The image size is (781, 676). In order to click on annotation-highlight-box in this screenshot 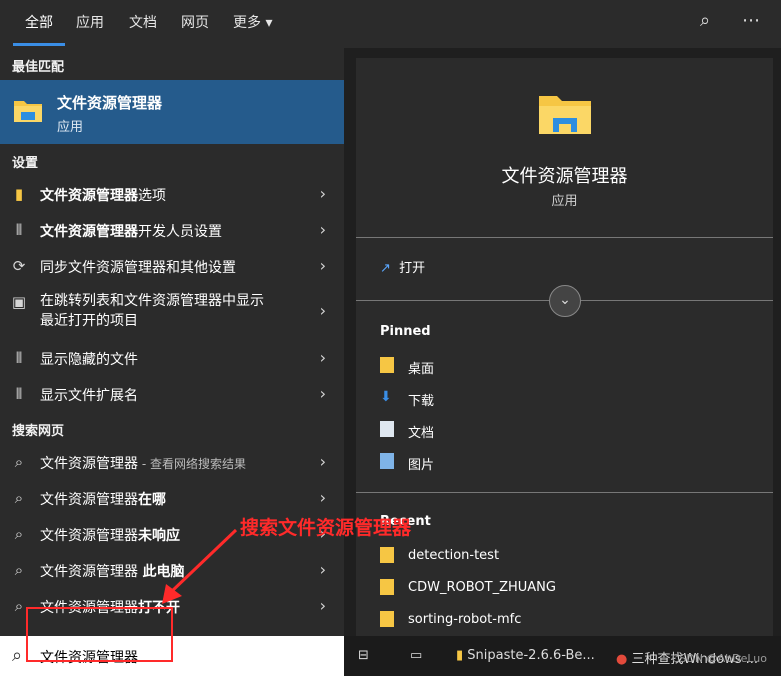, I will do `click(99, 634)`.